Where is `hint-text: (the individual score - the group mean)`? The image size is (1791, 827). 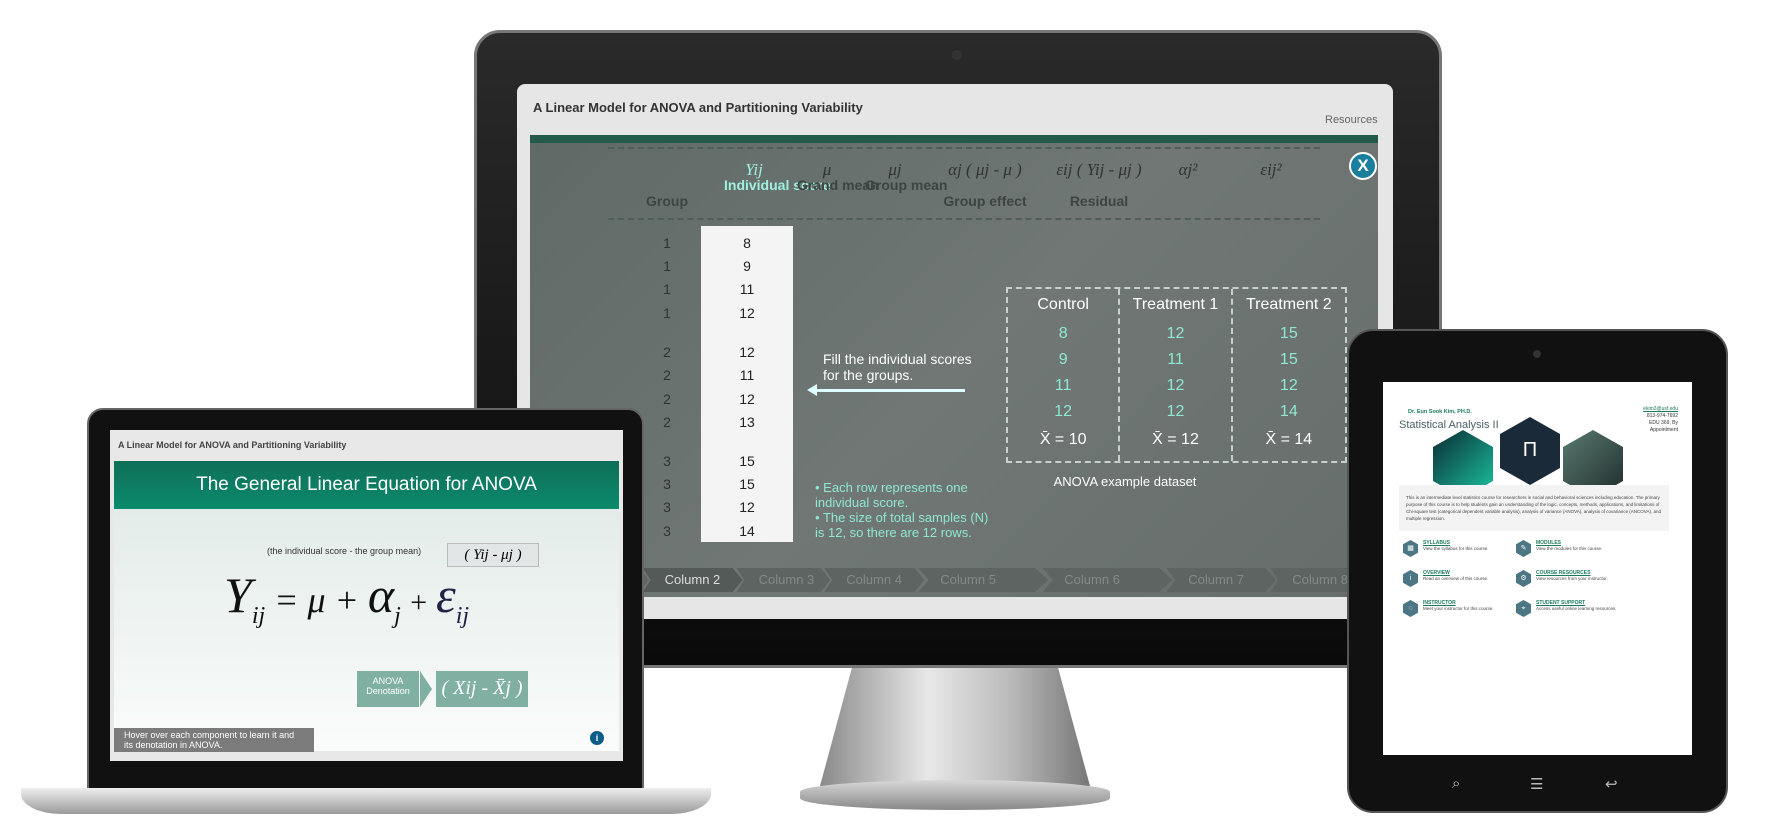
hint-text: (the individual score - the group mean) is located at coordinates (344, 551).